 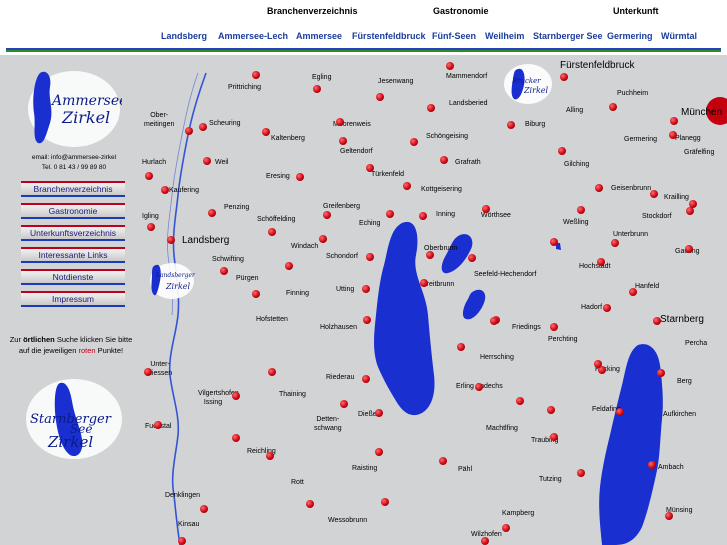 What do you see at coordinates (630, 234) in the screenshot?
I see `place-unterbrunn: Unterbrunn` at bounding box center [630, 234].